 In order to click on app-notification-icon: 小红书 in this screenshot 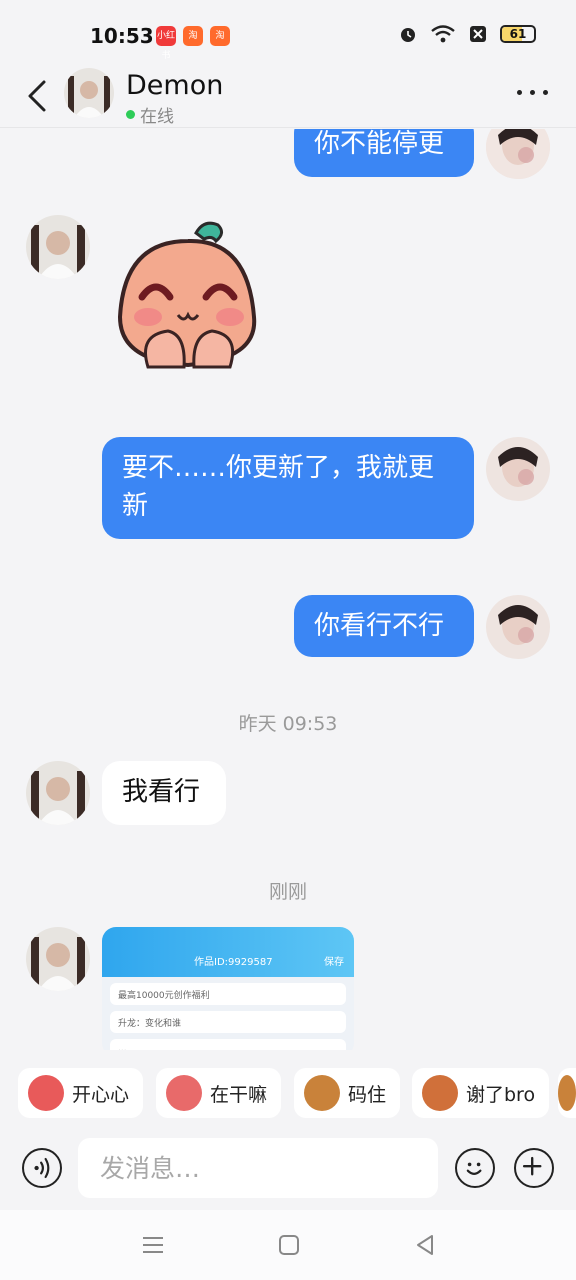, I will do `click(166, 43)`.